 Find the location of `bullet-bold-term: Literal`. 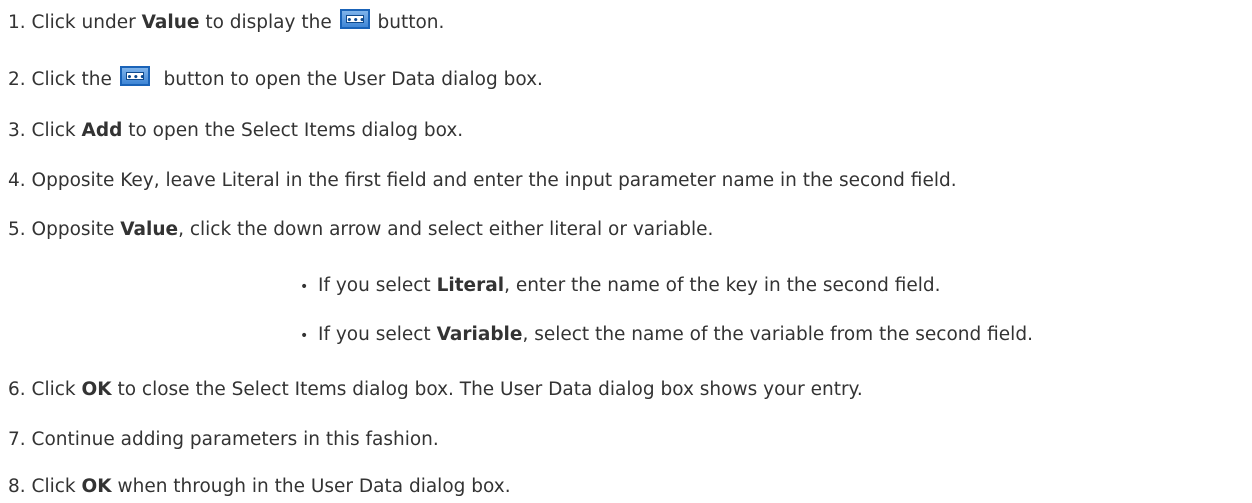

bullet-bold-term: Literal is located at coordinates (470, 285).